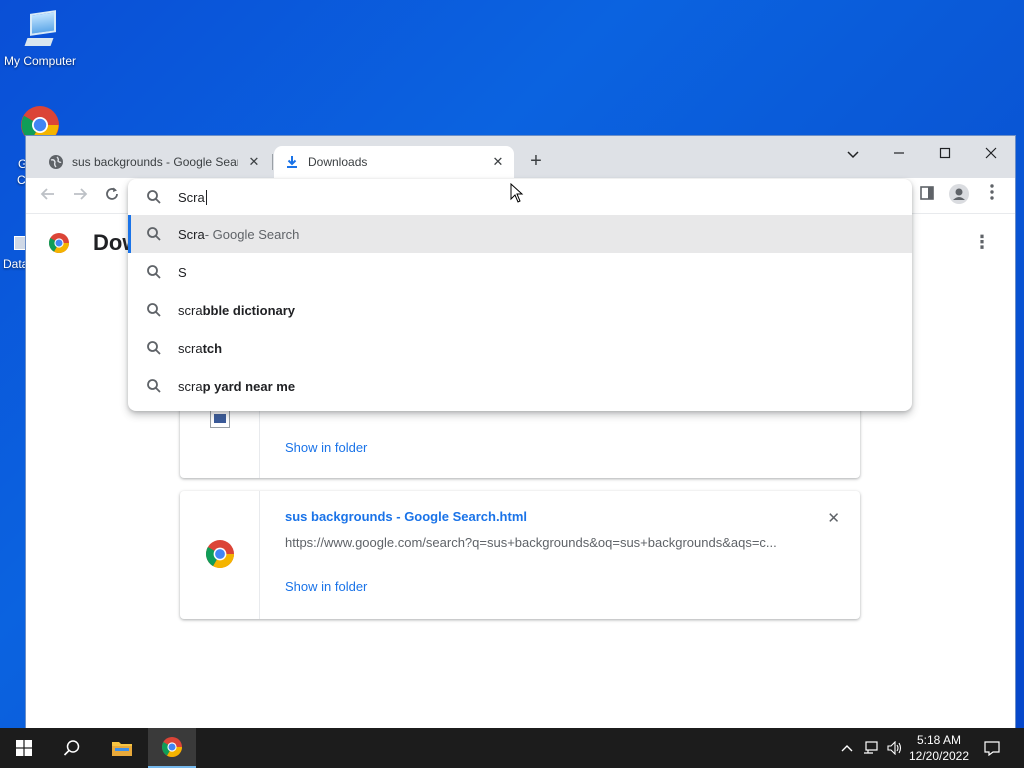 This screenshot has height=768, width=1024. What do you see at coordinates (40, 61) in the screenshot?
I see `desktop-icon-label: My Computer` at bounding box center [40, 61].